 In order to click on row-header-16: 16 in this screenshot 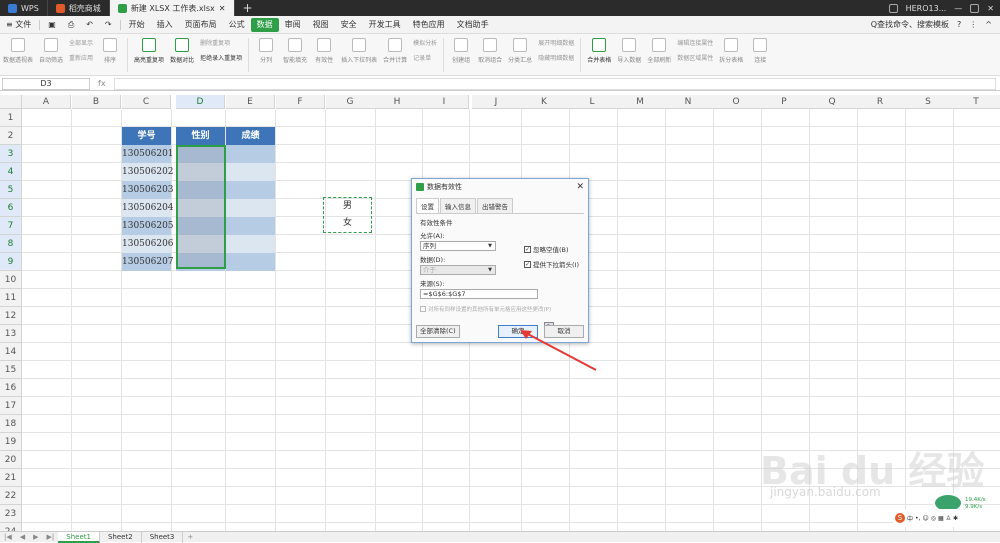, I will do `click(11, 388)`.